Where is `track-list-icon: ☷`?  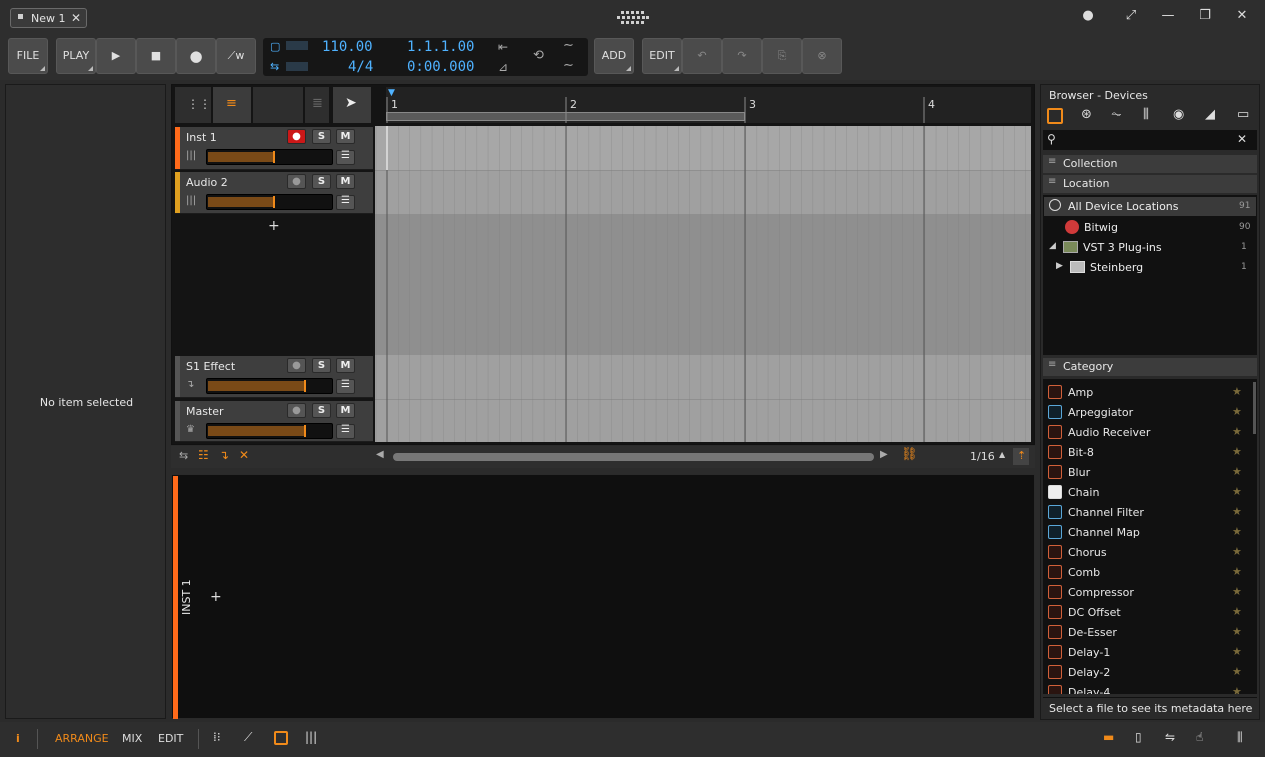
track-list-icon: ☷ is located at coordinates (203, 455).